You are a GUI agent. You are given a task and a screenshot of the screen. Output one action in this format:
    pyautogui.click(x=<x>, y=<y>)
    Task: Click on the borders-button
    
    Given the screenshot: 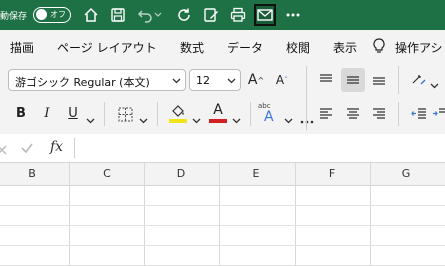 What is the action you would take?
    pyautogui.click(x=125, y=114)
    